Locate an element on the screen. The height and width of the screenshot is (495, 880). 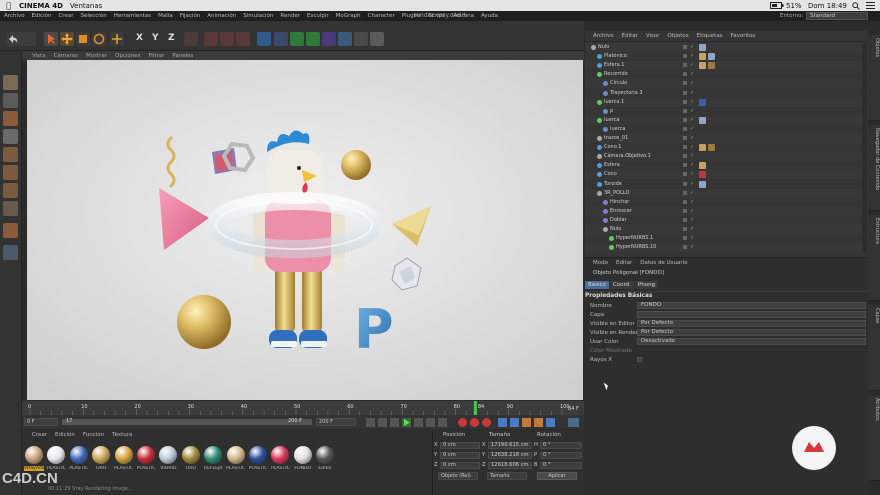
app-menu-item: Esculpir is located at coordinates (318, 16).